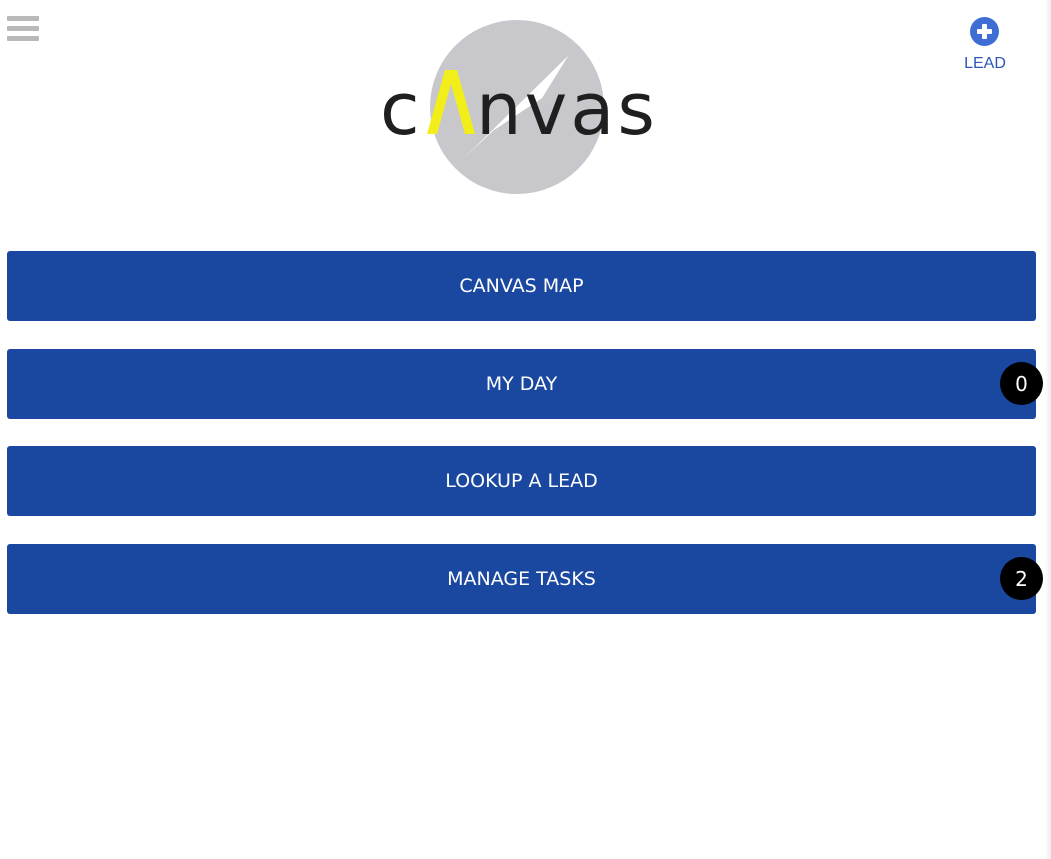 The image size is (1051, 859). I want to click on hamburger-menu-icon, so click(23, 29).